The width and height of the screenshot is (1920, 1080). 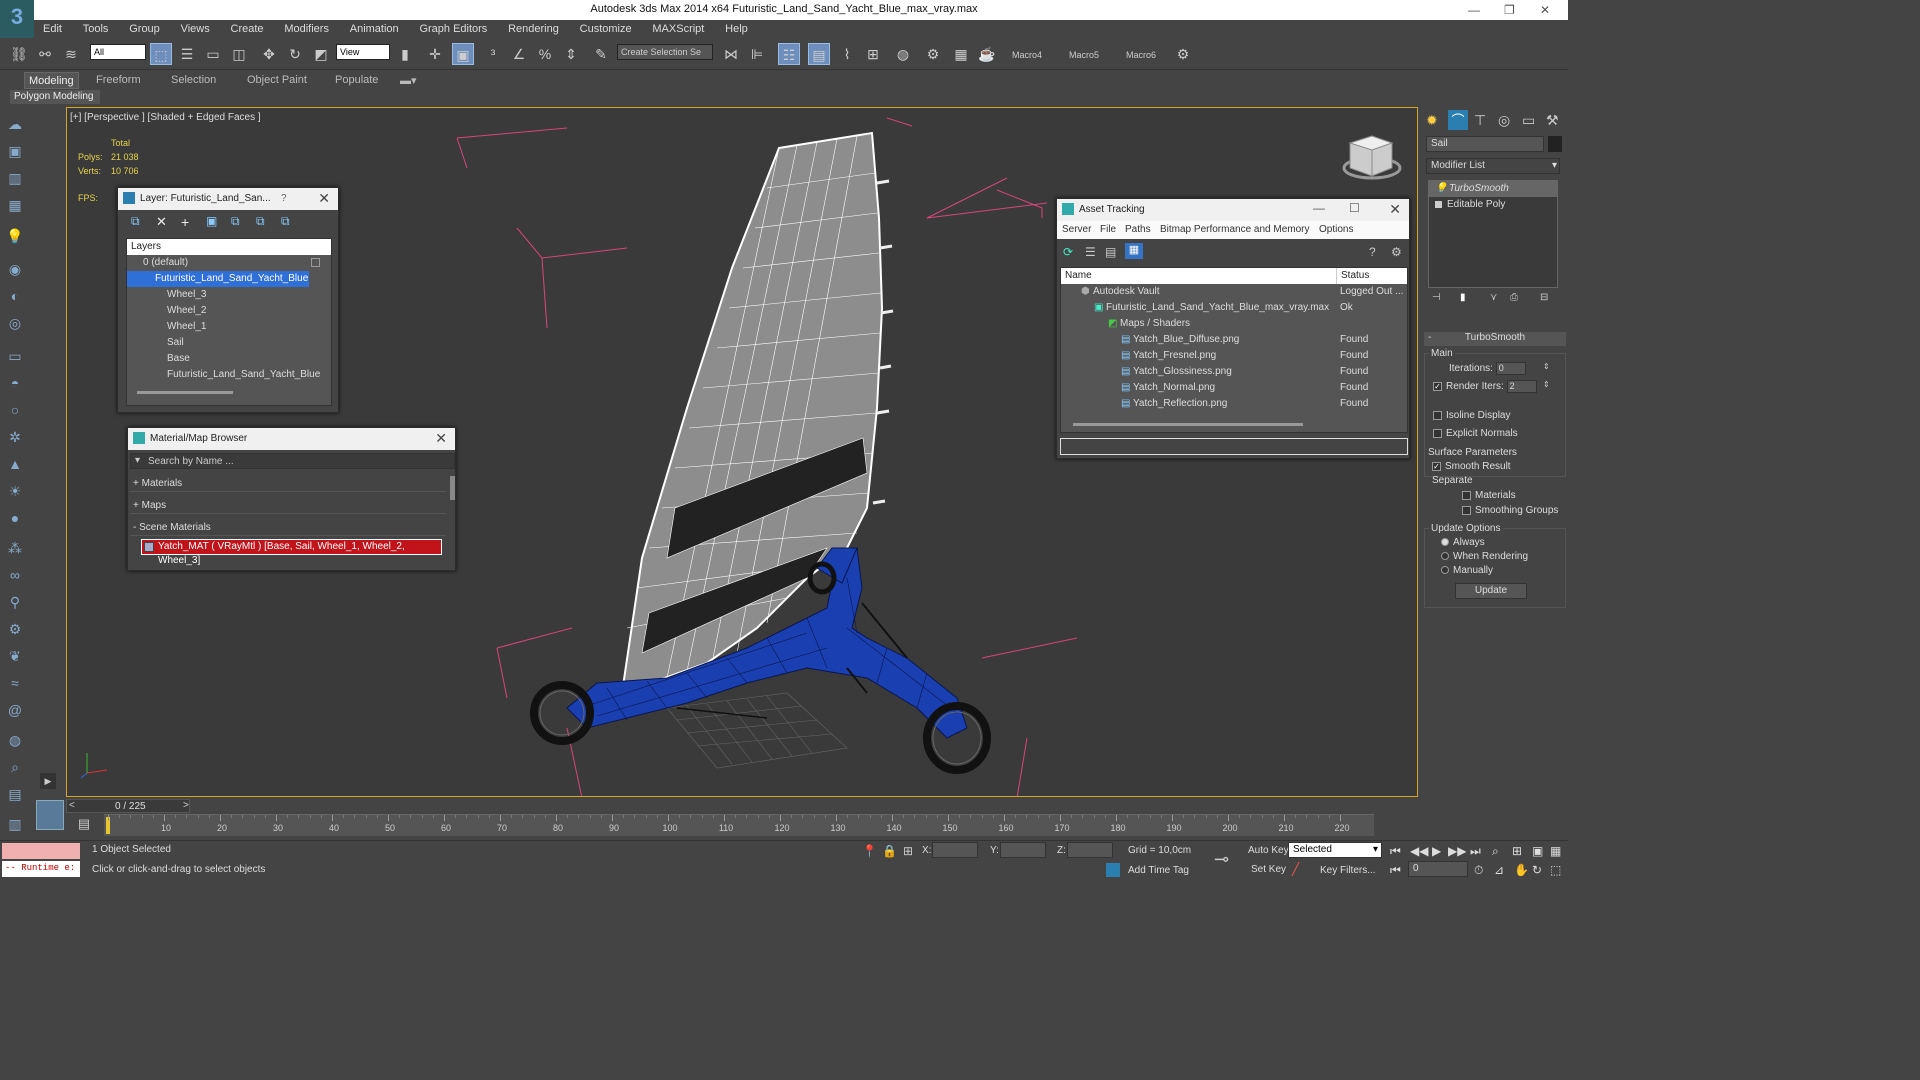 I want to click on tab-selection: Selection, so click(x=193, y=80).